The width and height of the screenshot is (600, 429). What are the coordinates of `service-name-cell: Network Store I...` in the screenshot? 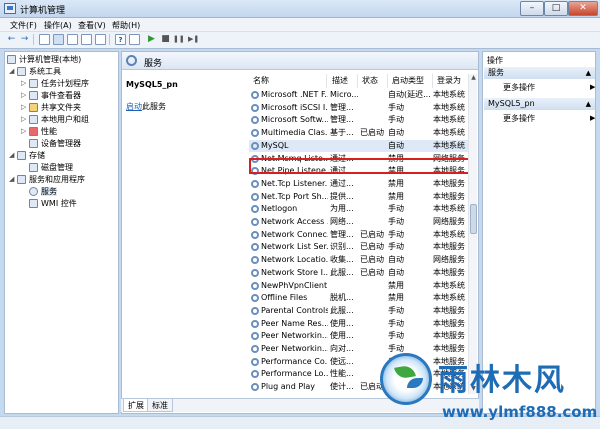 It's located at (294, 272).